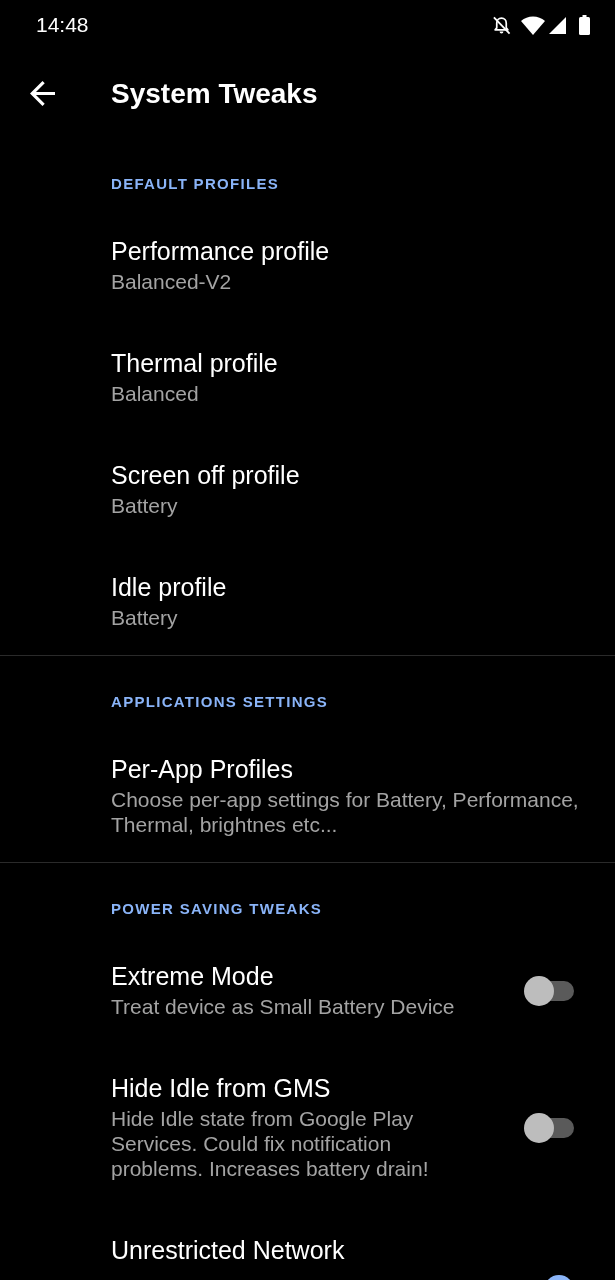  What do you see at coordinates (169, 587) in the screenshot?
I see `preference-title: Idle profile` at bounding box center [169, 587].